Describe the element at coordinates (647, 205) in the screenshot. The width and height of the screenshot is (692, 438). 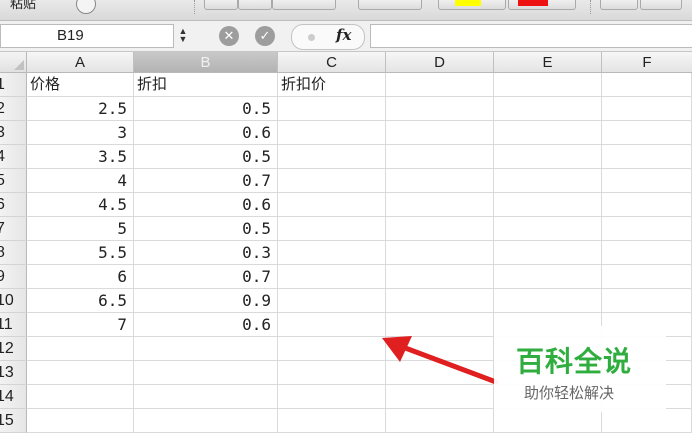
I see `cell-f6` at that location.